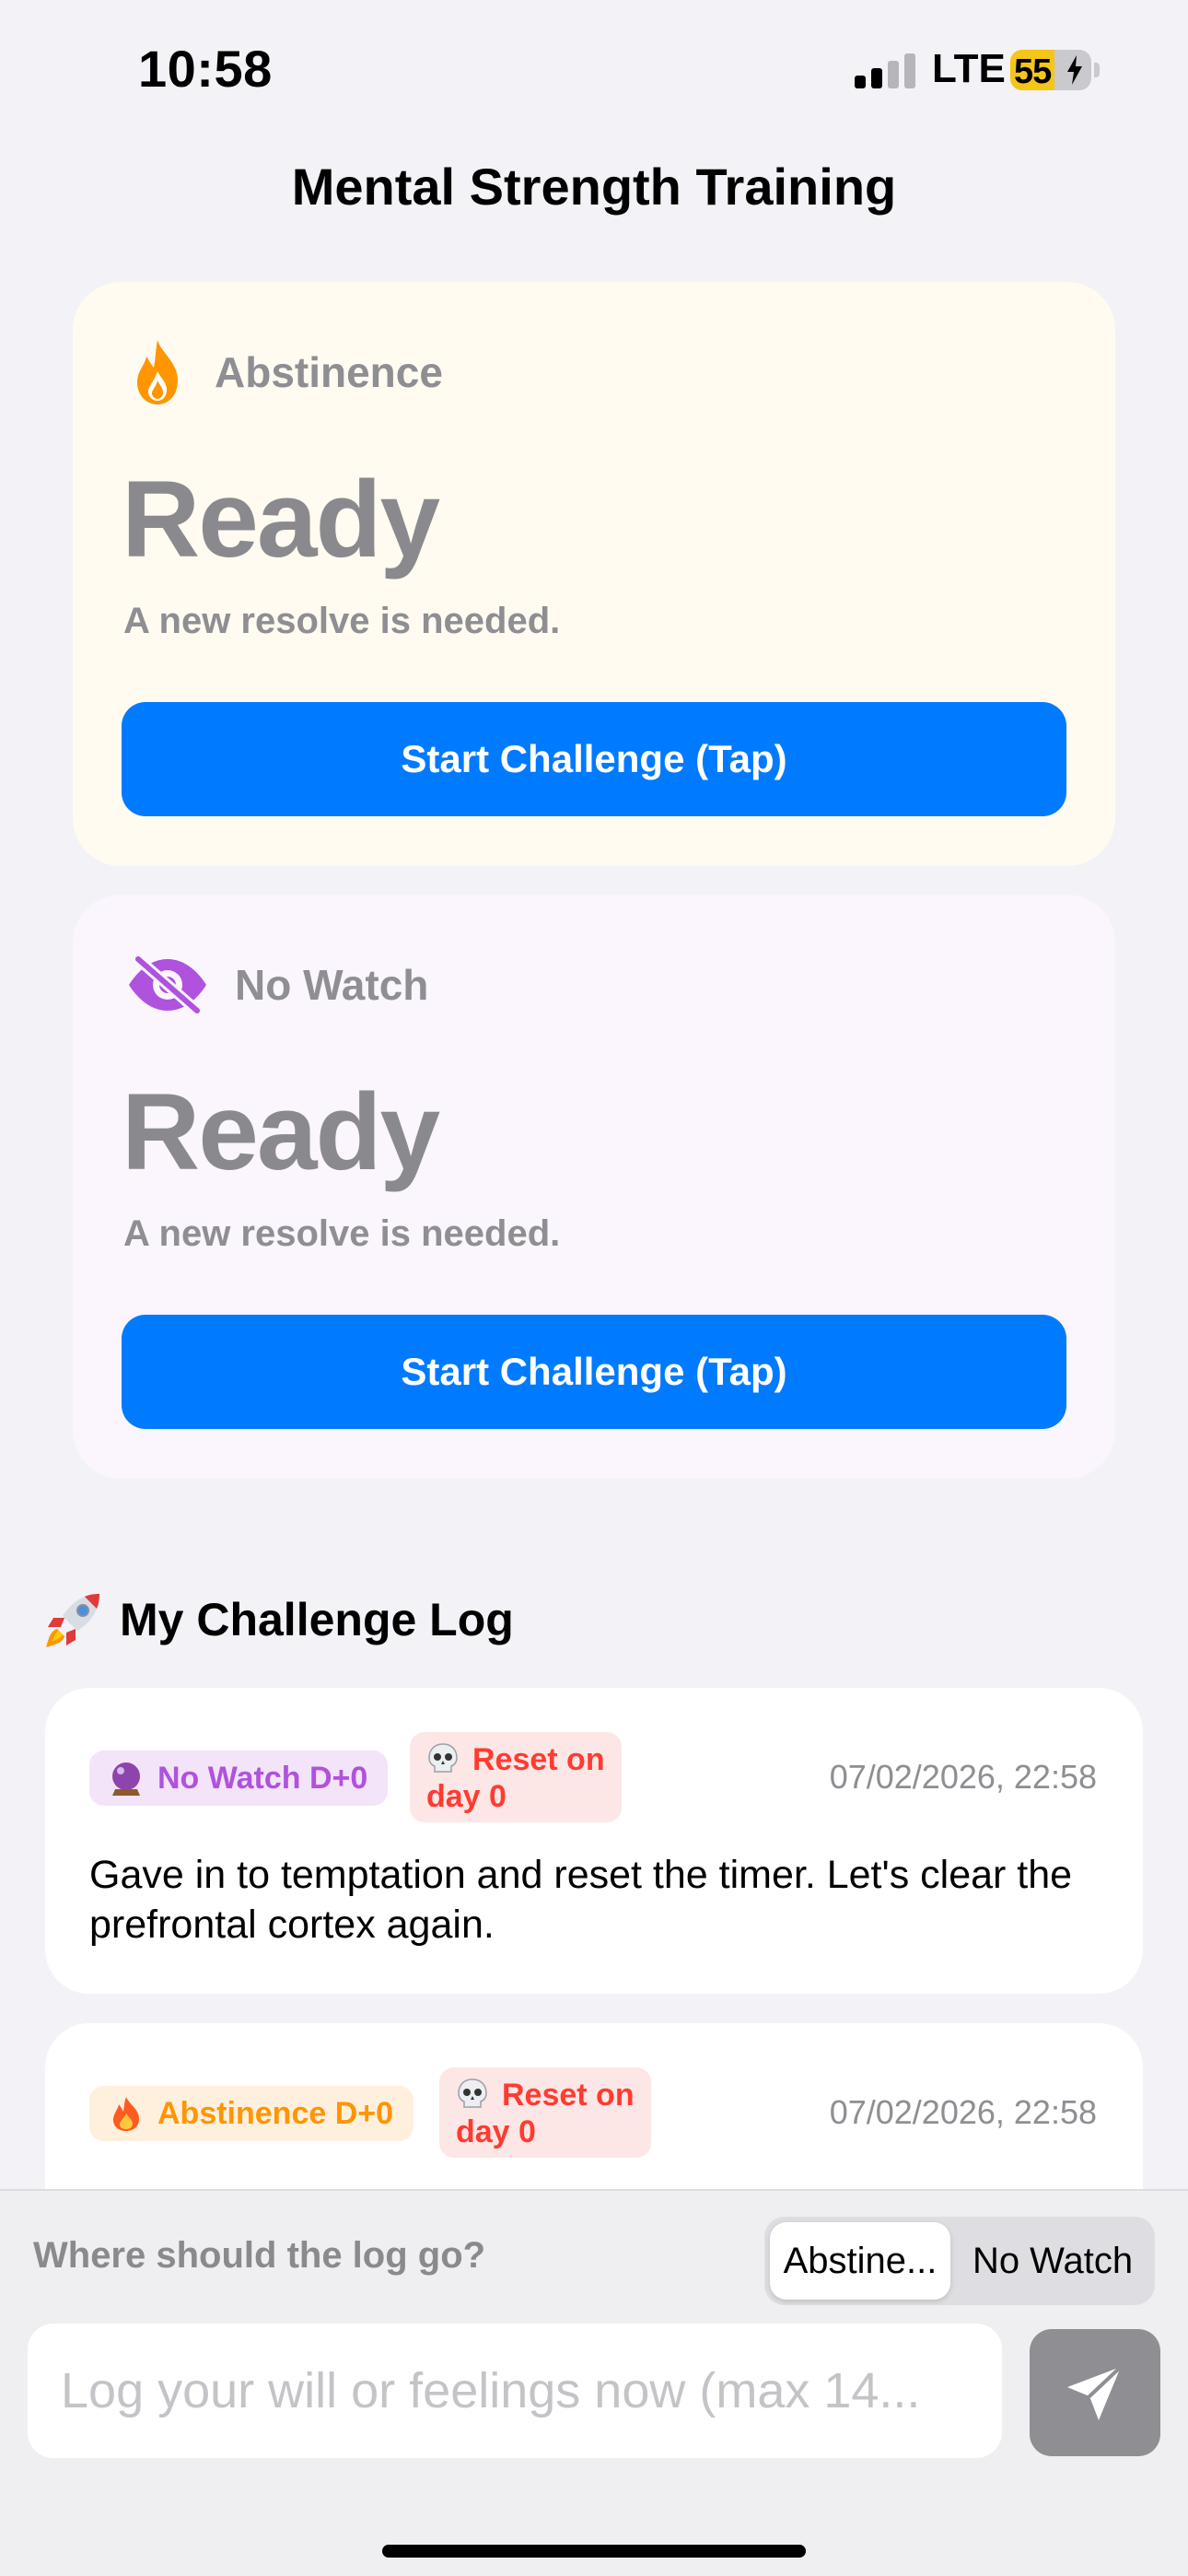  What do you see at coordinates (205, 69) in the screenshot?
I see `status-time: 10:58` at bounding box center [205, 69].